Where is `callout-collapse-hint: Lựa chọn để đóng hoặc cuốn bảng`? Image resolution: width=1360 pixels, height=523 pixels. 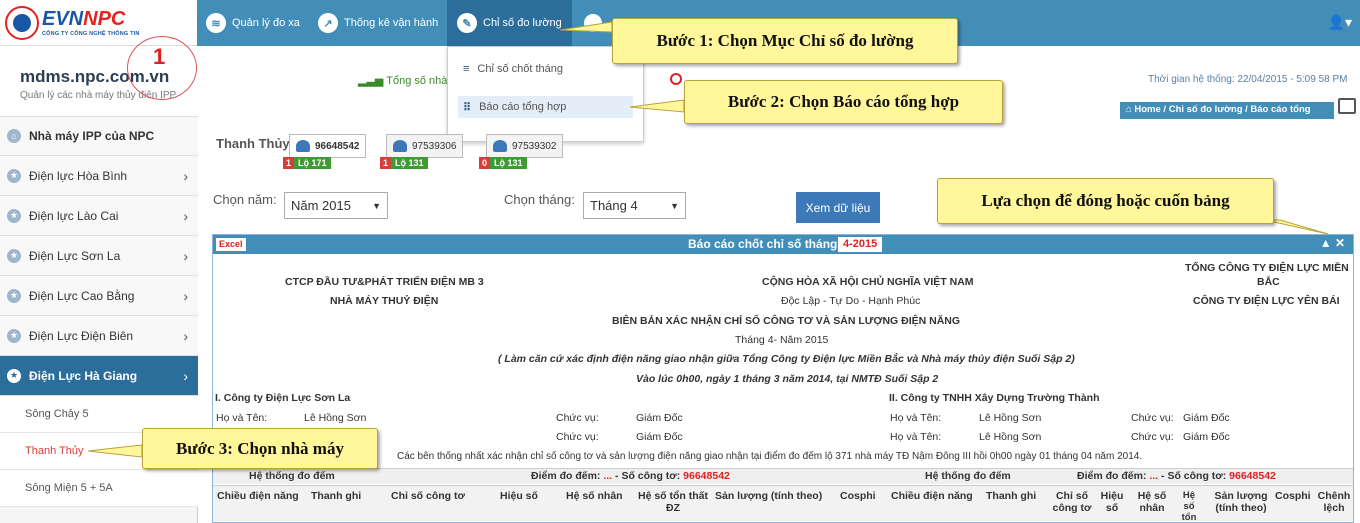 callout-collapse-hint: Lựa chọn để đóng hoặc cuốn bảng is located at coordinates (1105, 201).